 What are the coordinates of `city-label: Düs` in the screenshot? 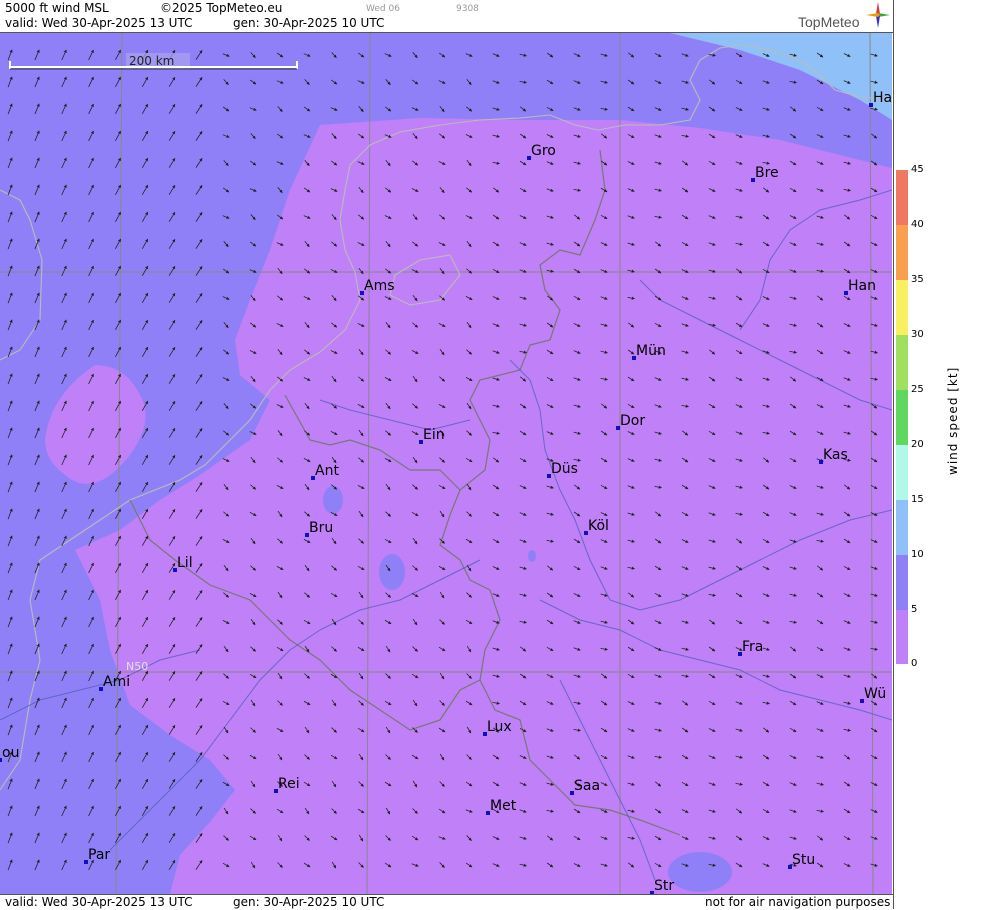 It's located at (564, 469).